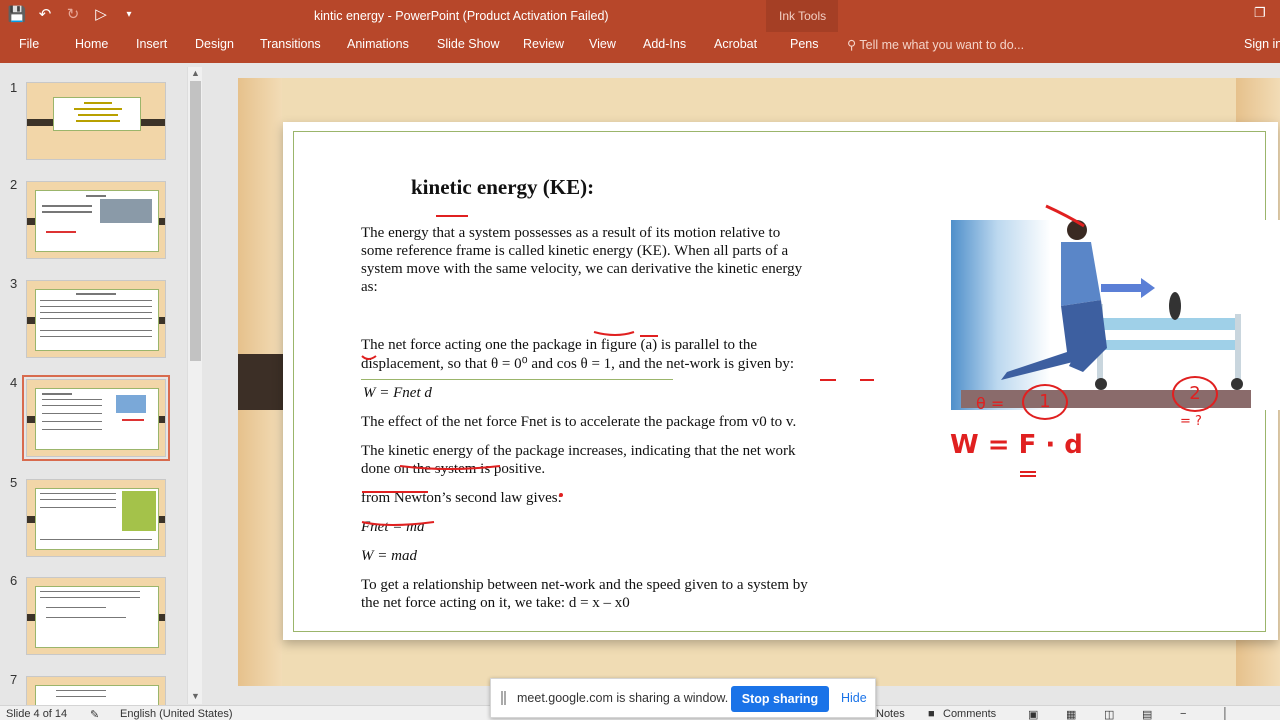 This screenshot has height=720, width=1280. I want to click on thumb-number: 2, so click(14, 184).